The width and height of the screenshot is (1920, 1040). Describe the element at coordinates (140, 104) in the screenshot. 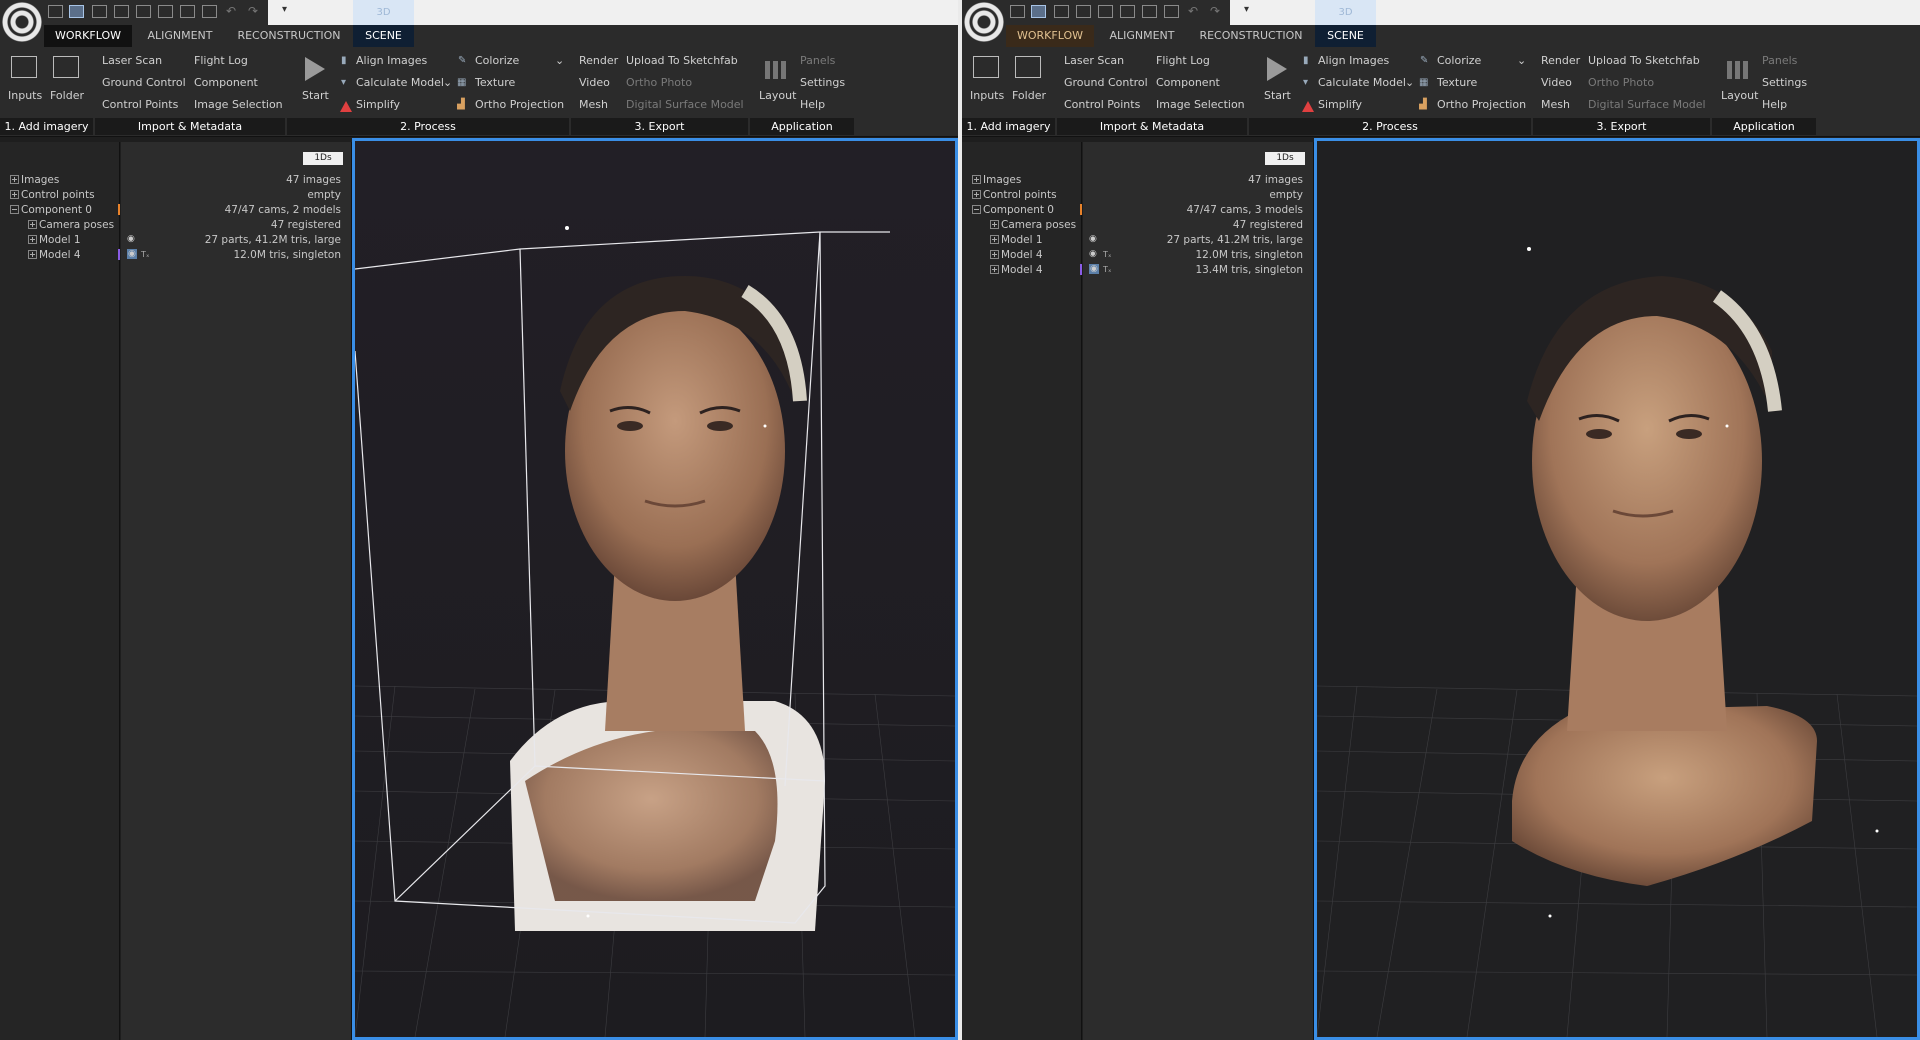

I see `control-points-button: Control Points` at that location.